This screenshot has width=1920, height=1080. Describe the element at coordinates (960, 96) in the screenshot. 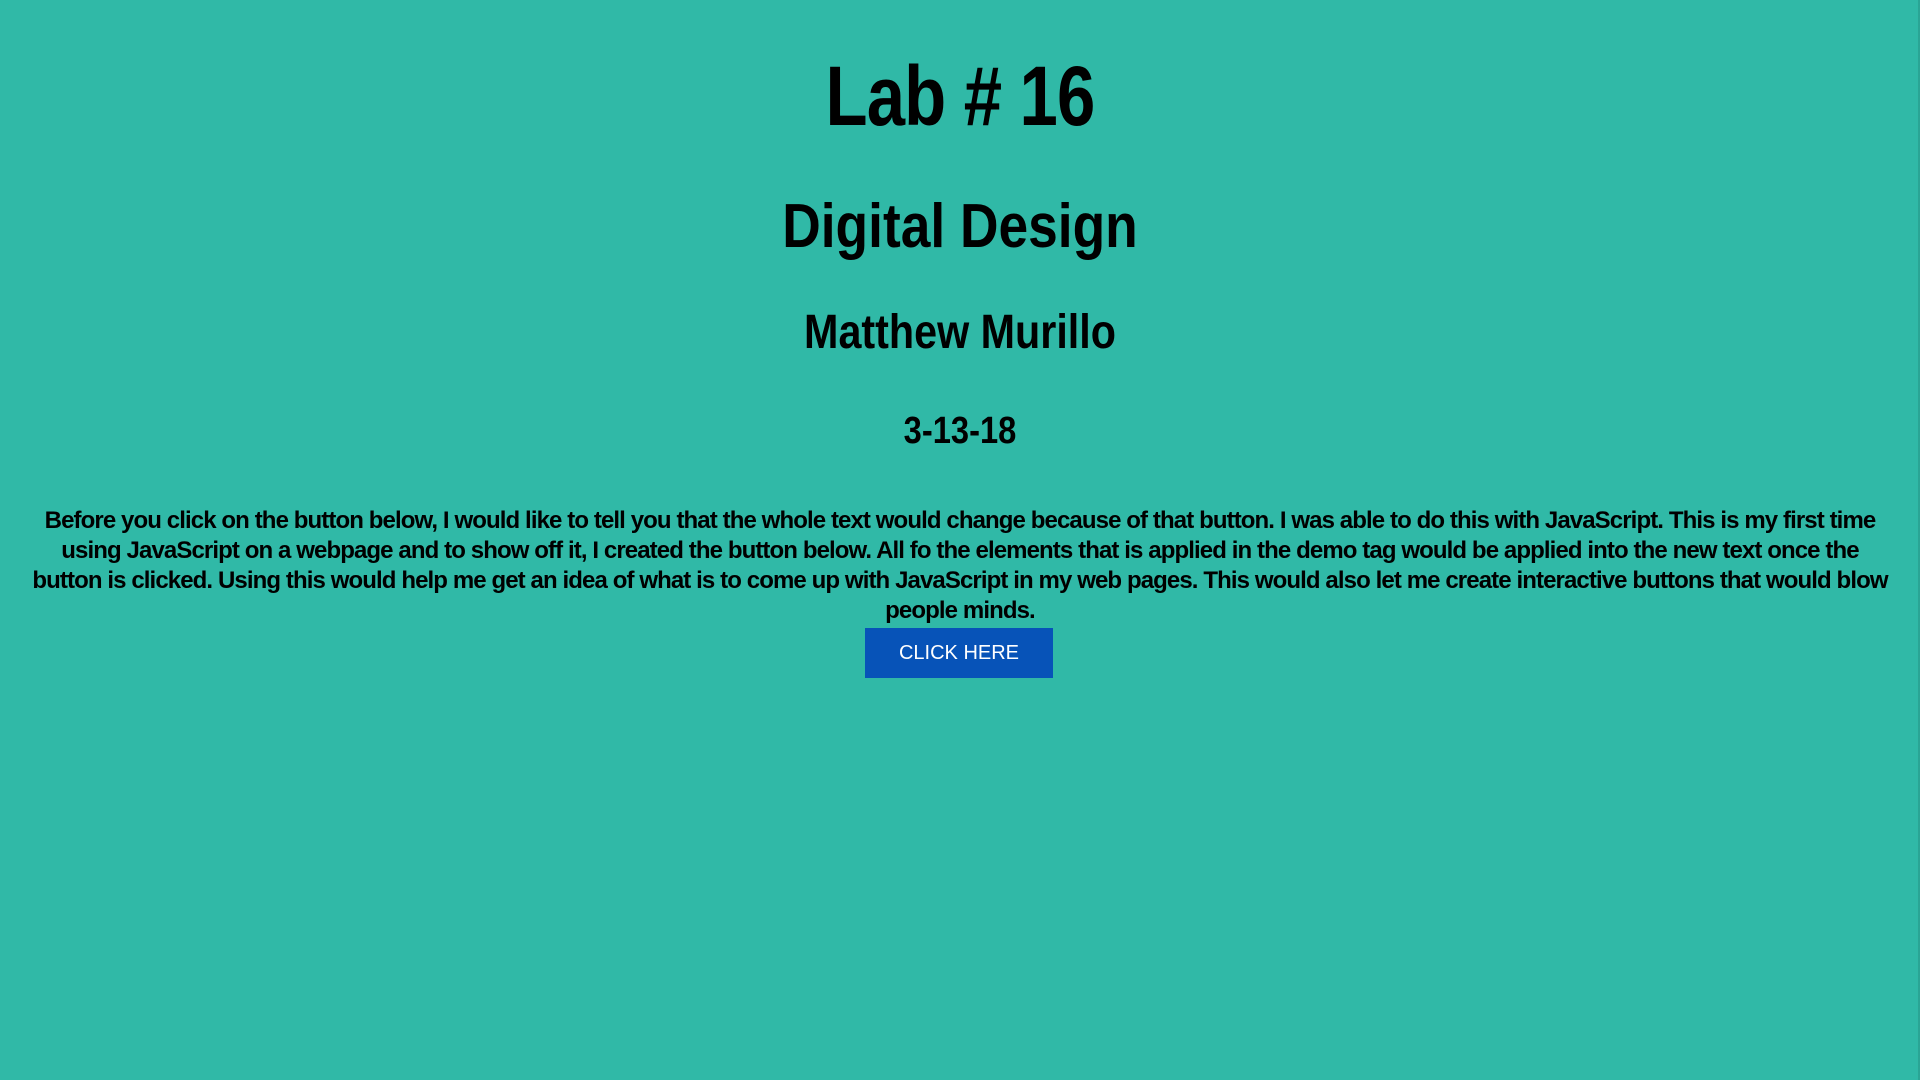

I see `page-title: Lab # 16` at that location.